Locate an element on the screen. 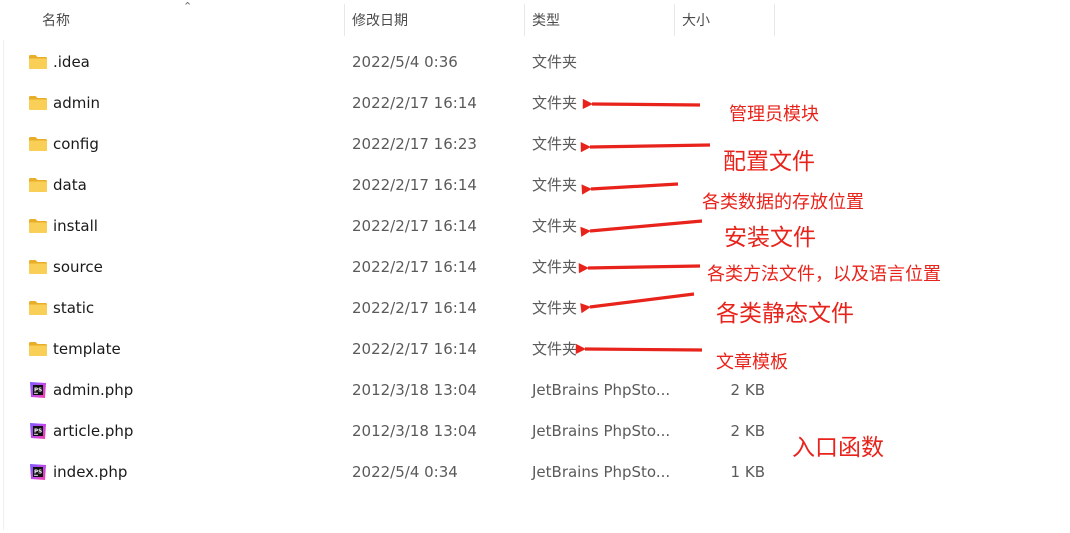  annotation-entry: 入口函数 is located at coordinates (838, 448).